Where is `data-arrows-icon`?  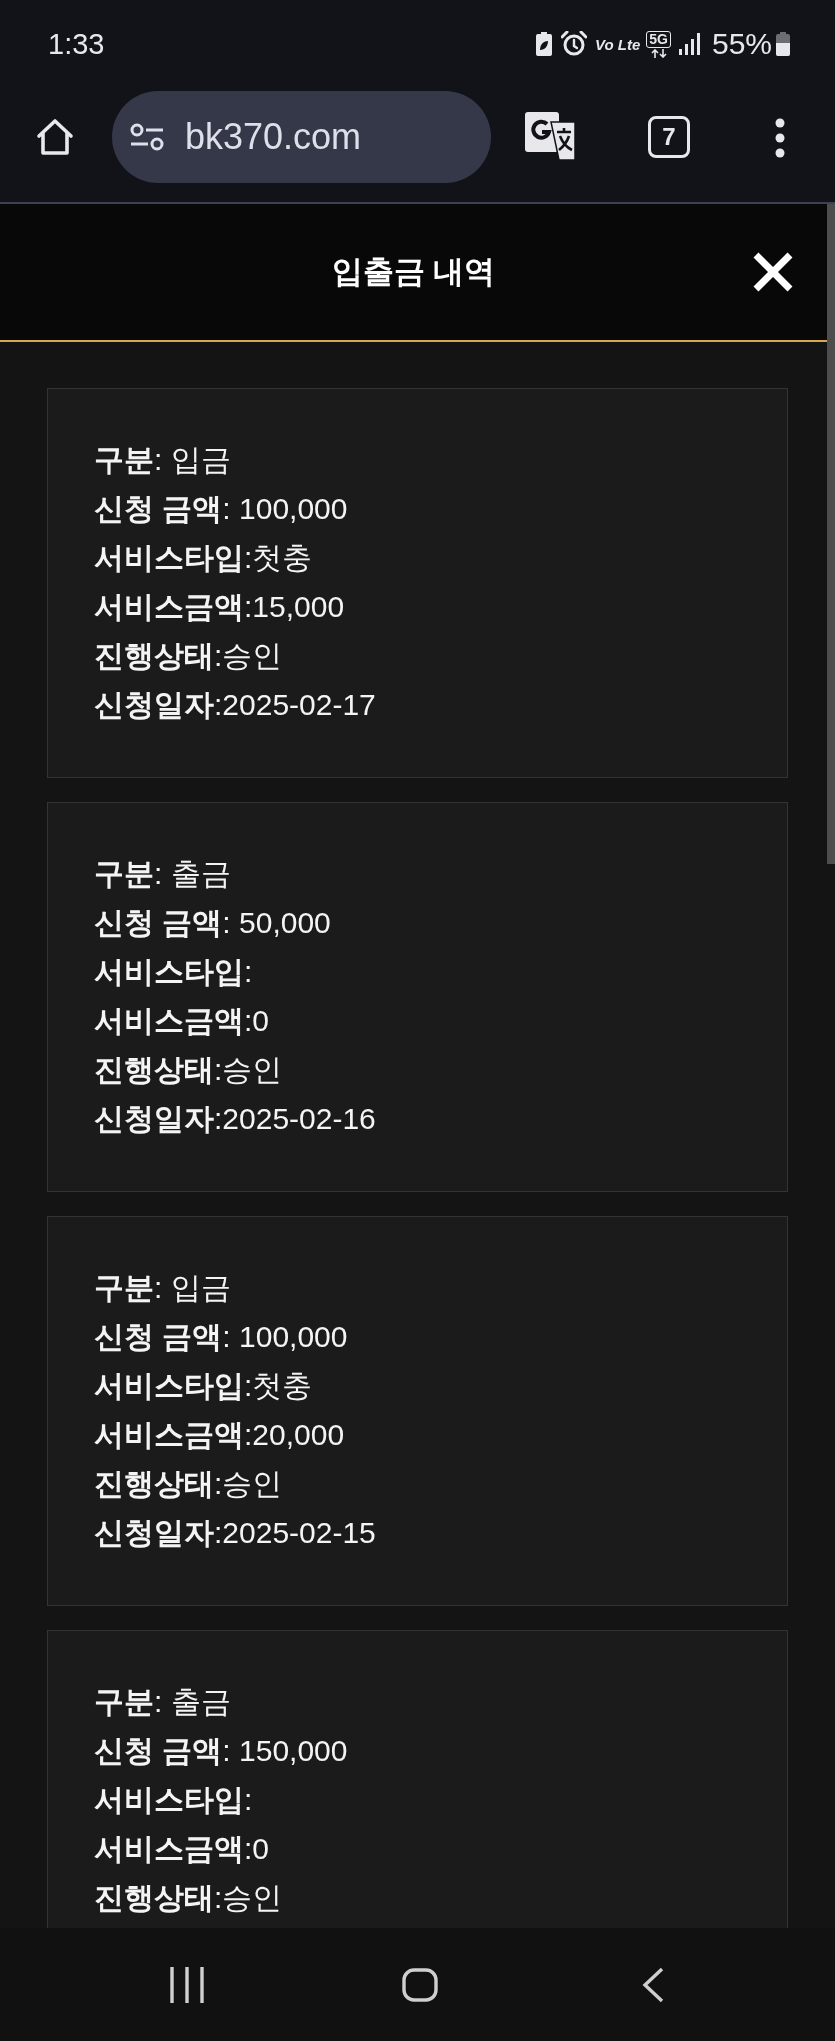
data-arrows-icon is located at coordinates (658, 53).